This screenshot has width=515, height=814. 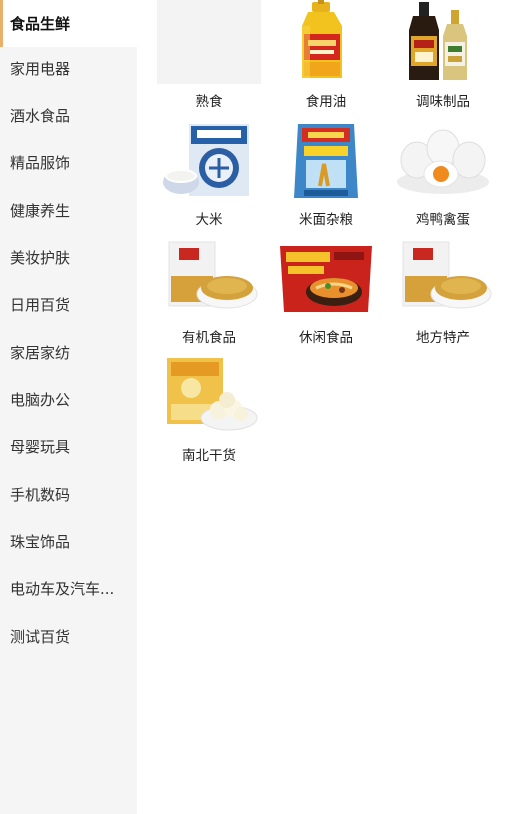 What do you see at coordinates (326, 220) in the screenshot?
I see `subcategory-label: 米面杂粮` at bounding box center [326, 220].